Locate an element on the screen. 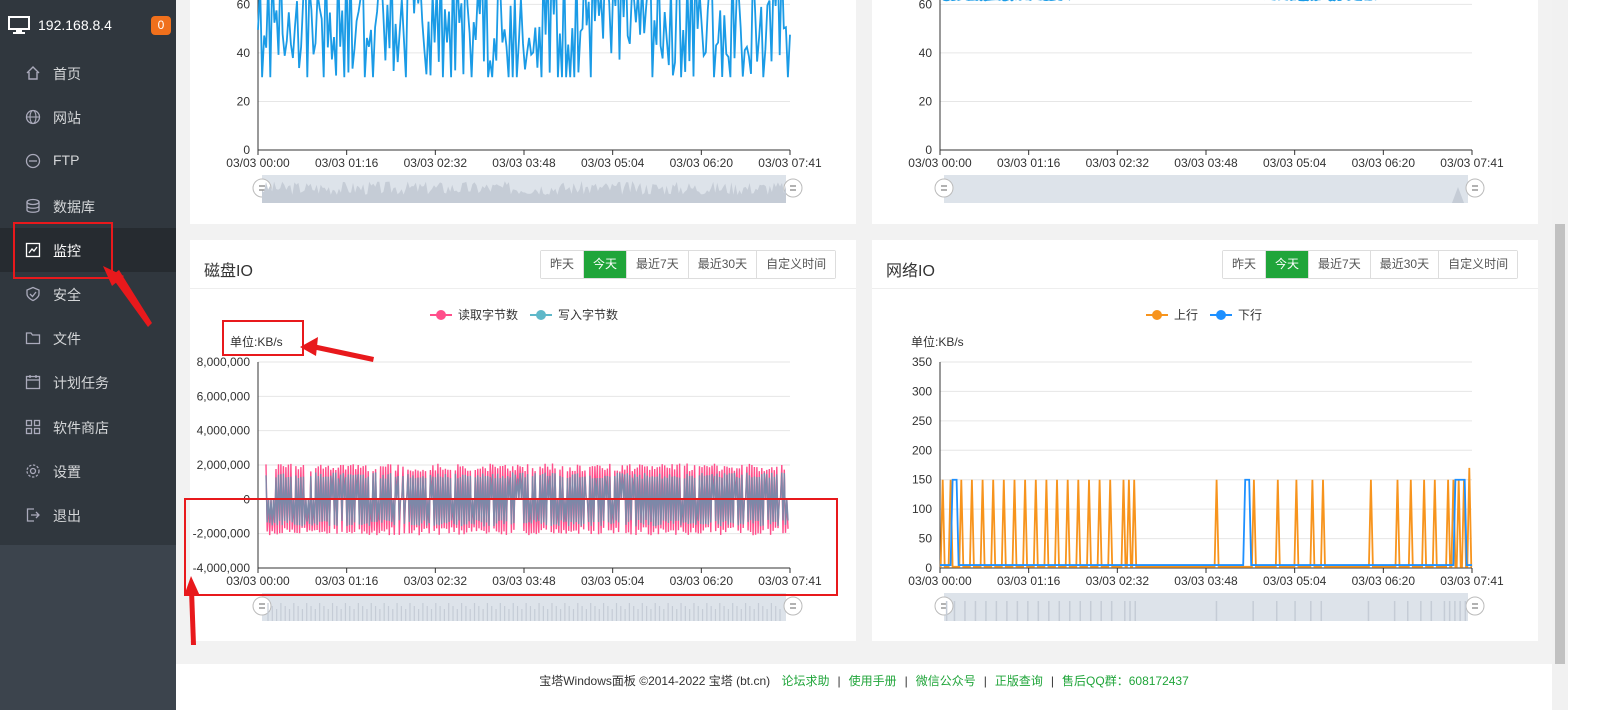  memory-series-line is located at coordinates (1158, 1).